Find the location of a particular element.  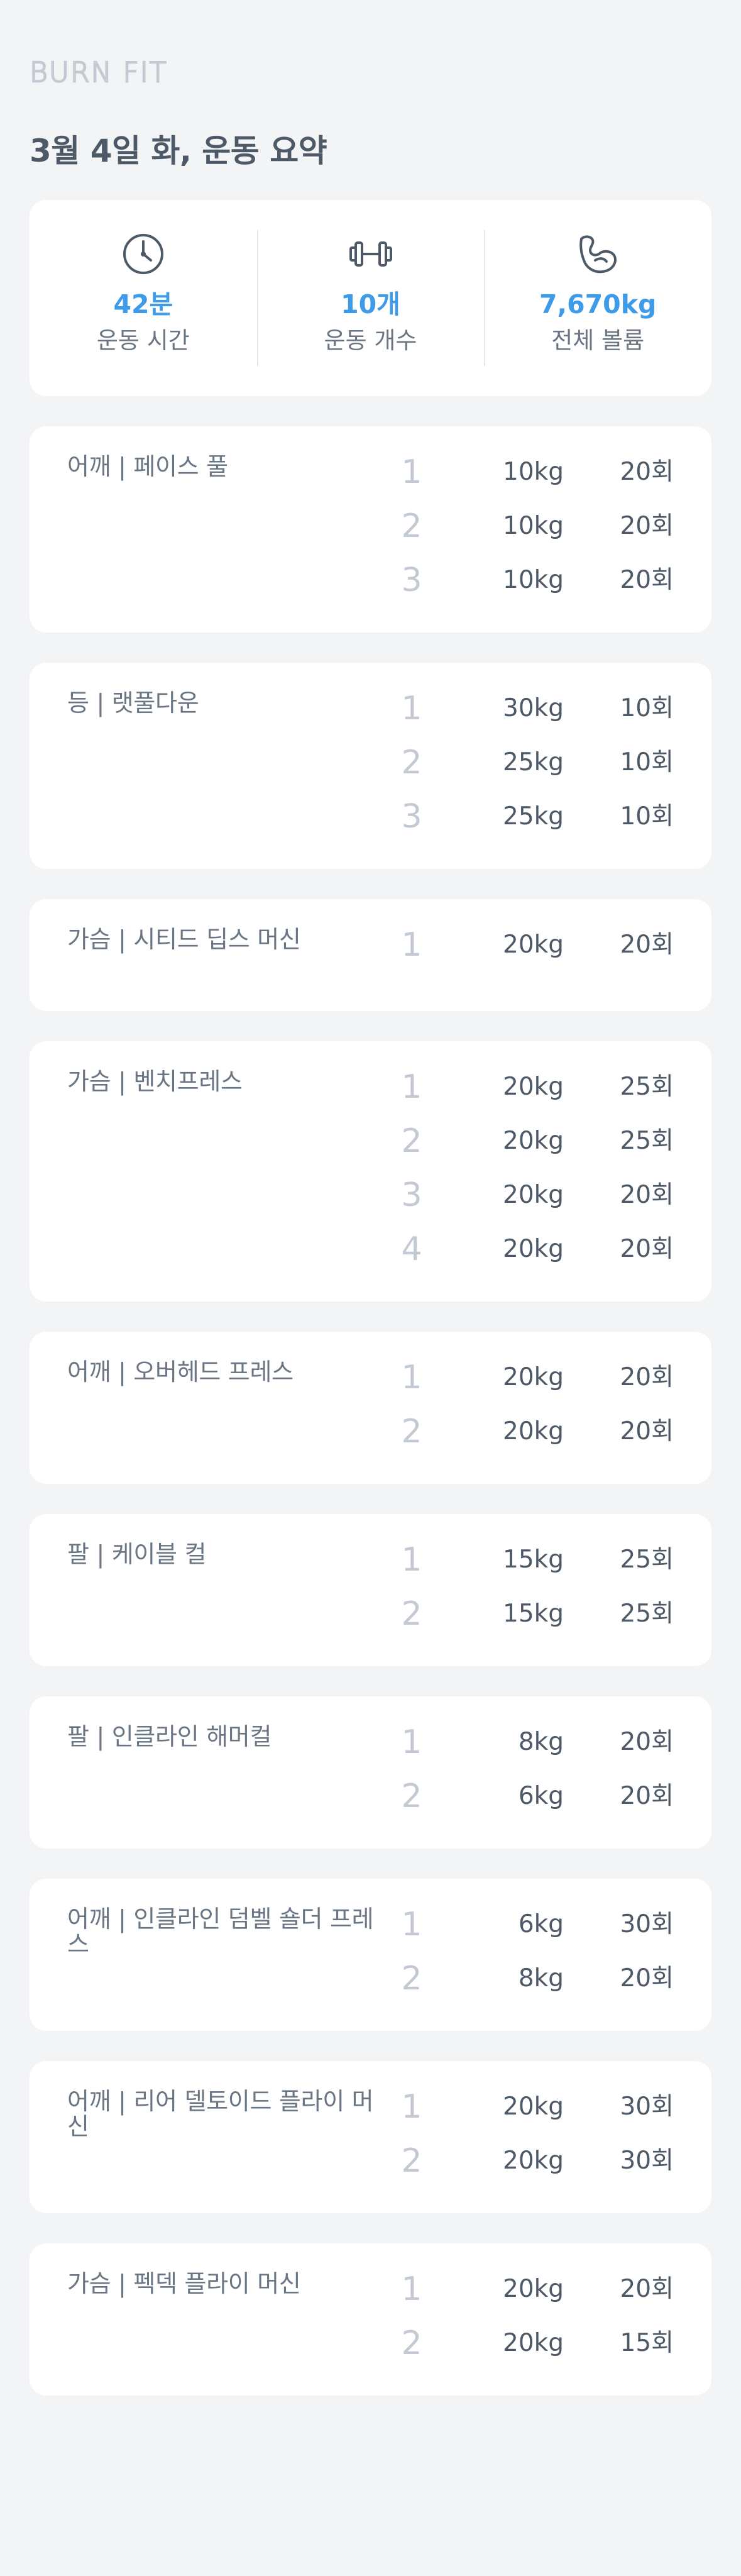

set-row: 2 25kg 10회 is located at coordinates (370, 763).